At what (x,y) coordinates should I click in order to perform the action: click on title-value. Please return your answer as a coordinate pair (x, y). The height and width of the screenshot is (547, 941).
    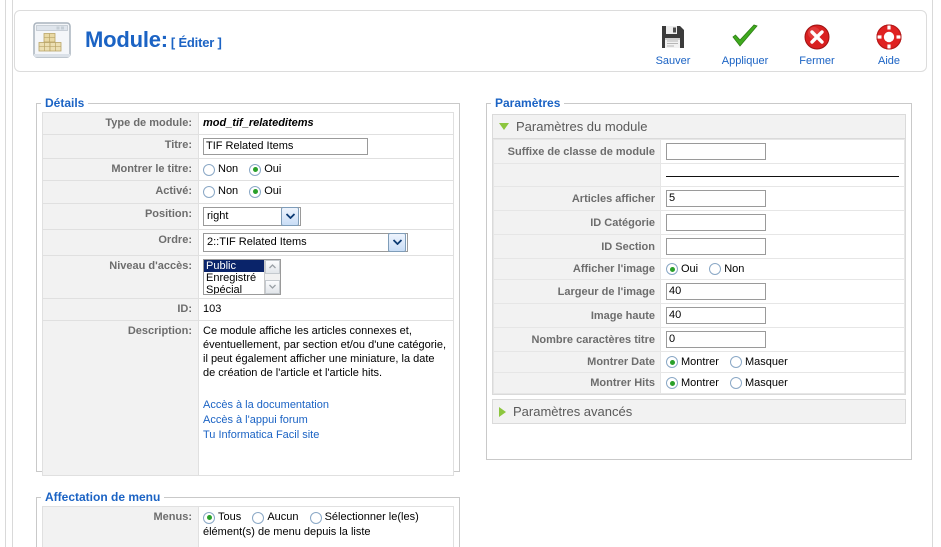
    Looking at the image, I should click on (326, 146).